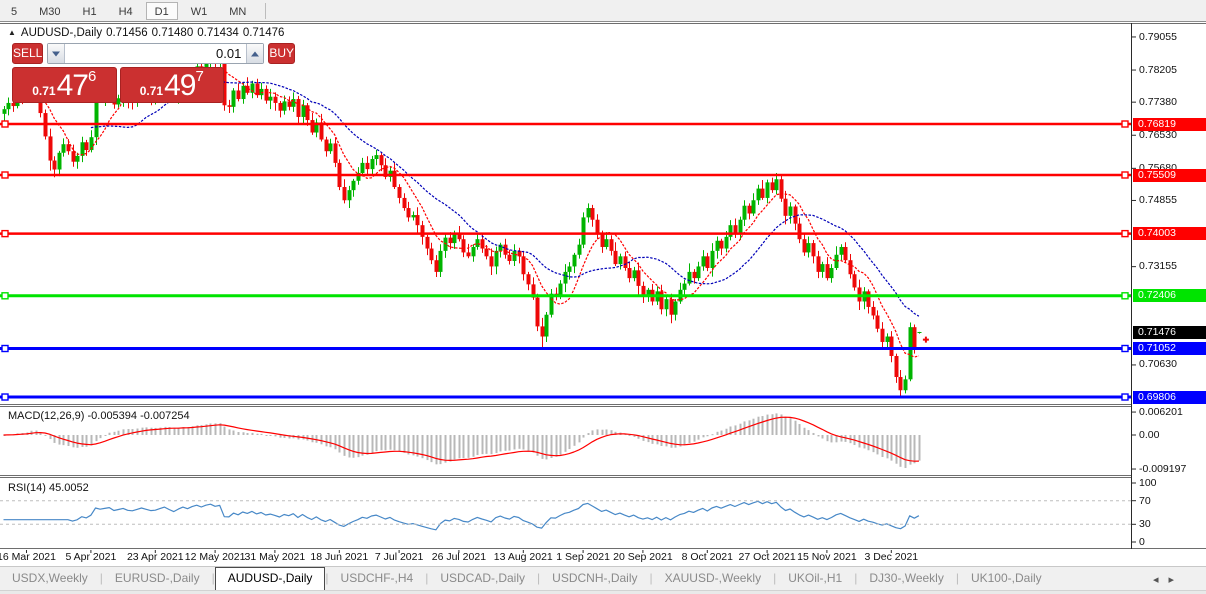 The height and width of the screenshot is (594, 1206). What do you see at coordinates (12, 32) in the screenshot?
I see `collapse-arrow-icon: ▲` at bounding box center [12, 32].